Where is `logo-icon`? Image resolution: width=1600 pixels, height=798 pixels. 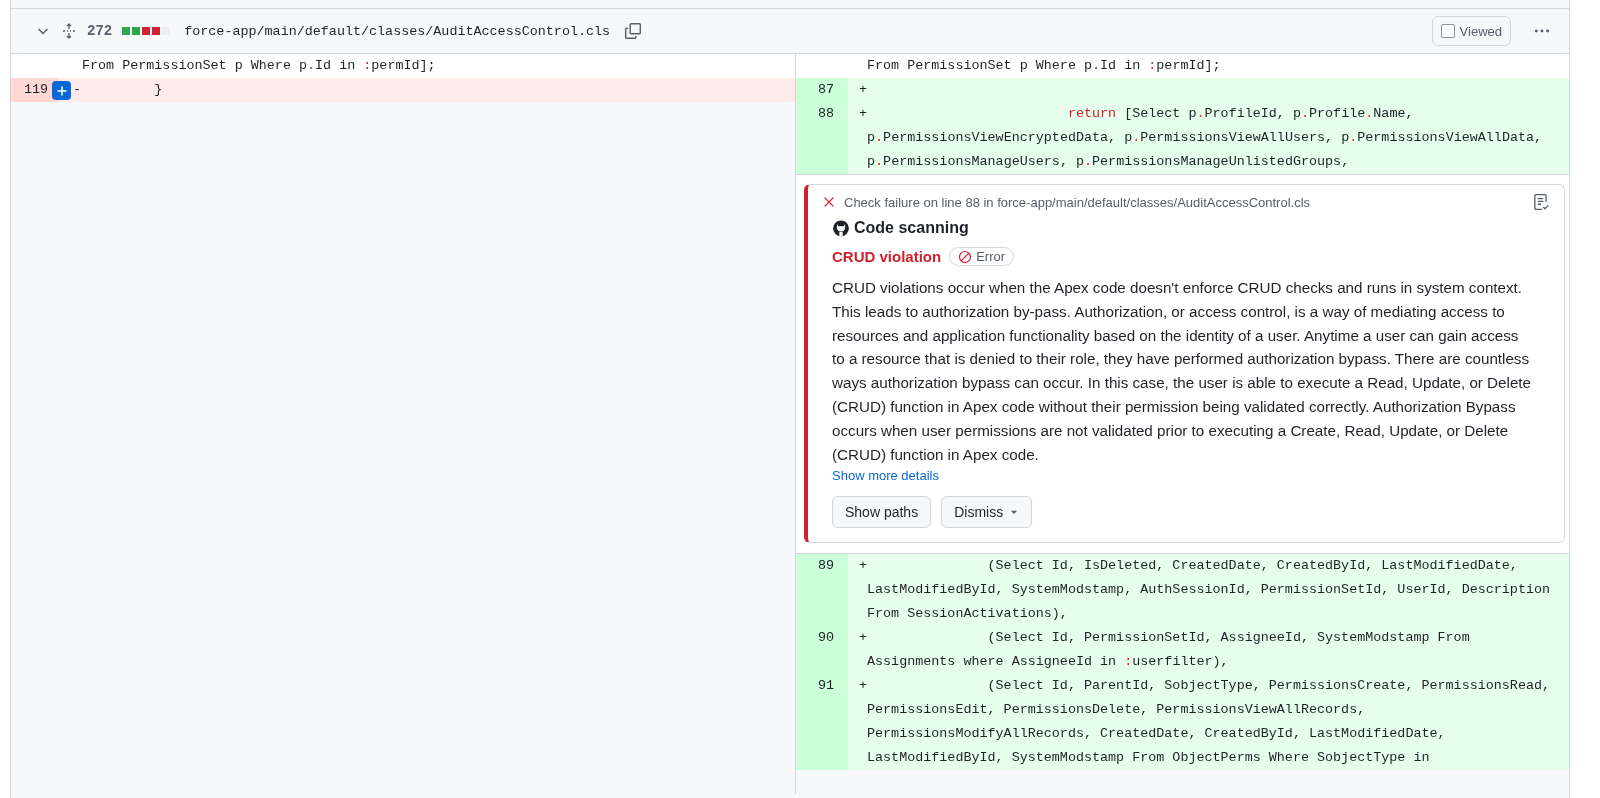 logo-icon is located at coordinates (841, 228).